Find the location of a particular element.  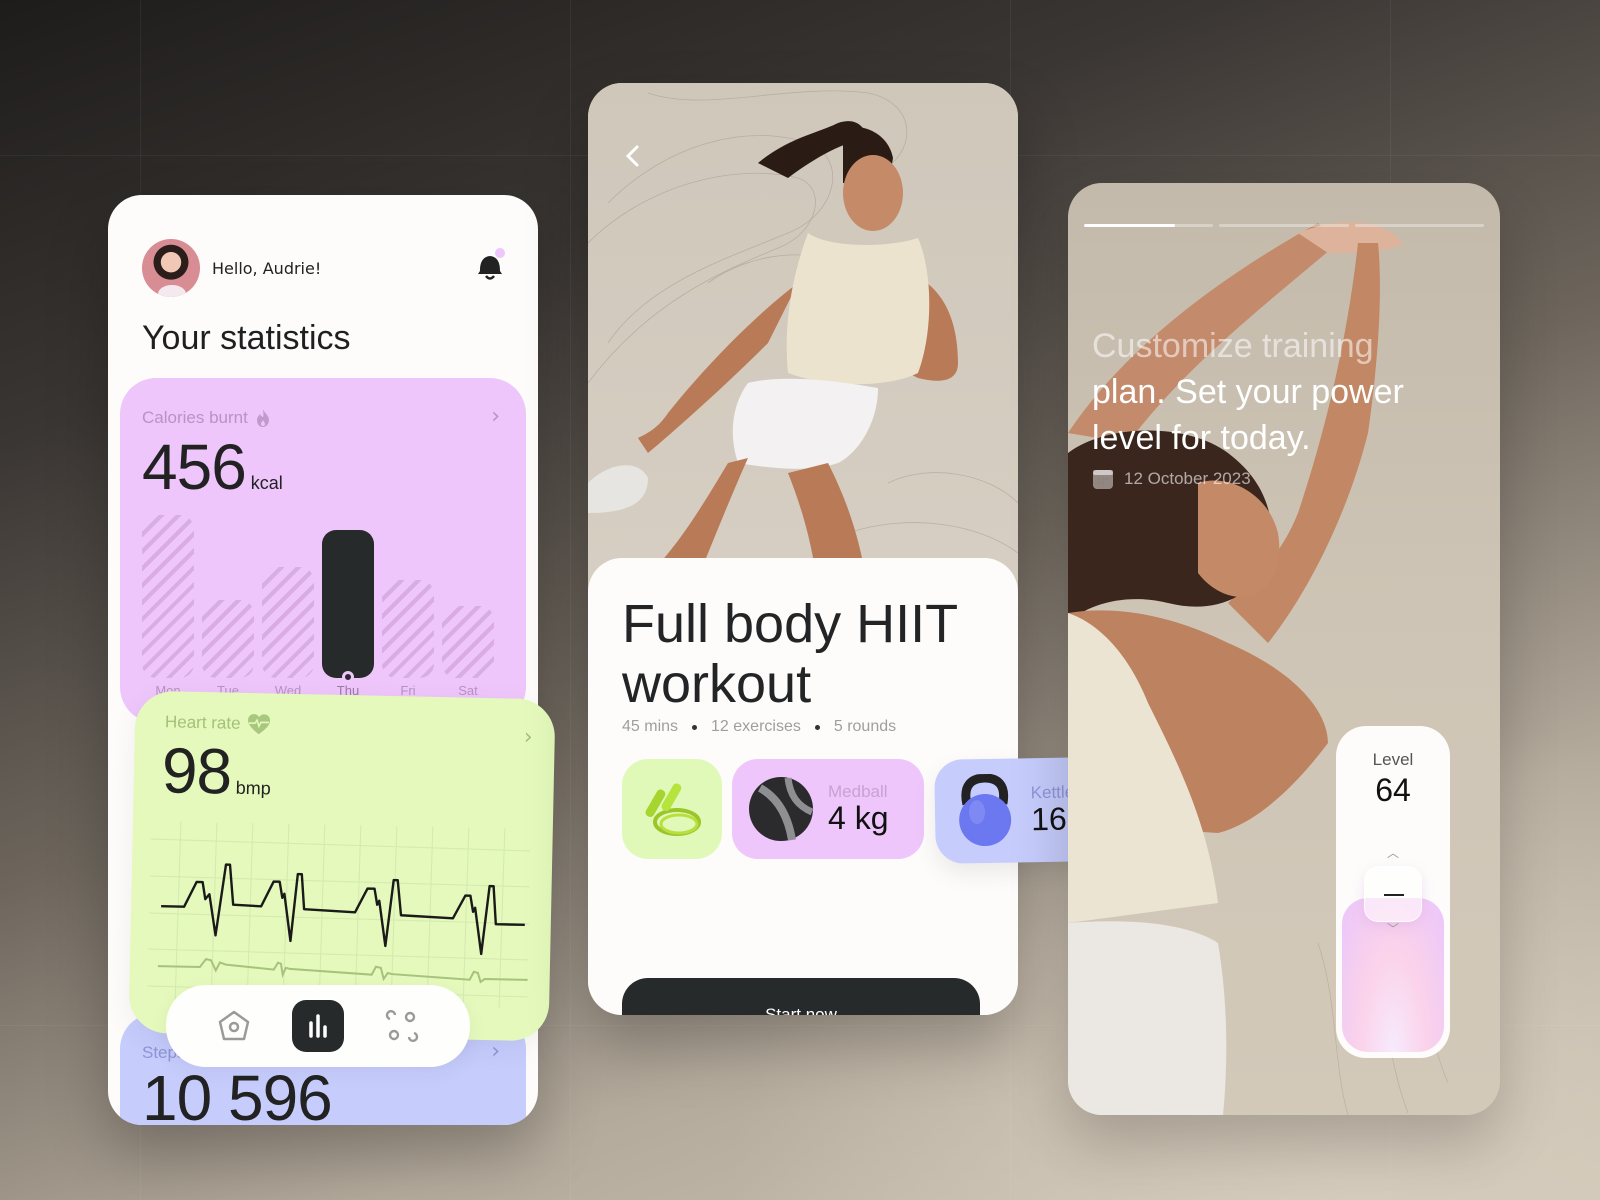

calories-number: 456 is located at coordinates (194, 467).